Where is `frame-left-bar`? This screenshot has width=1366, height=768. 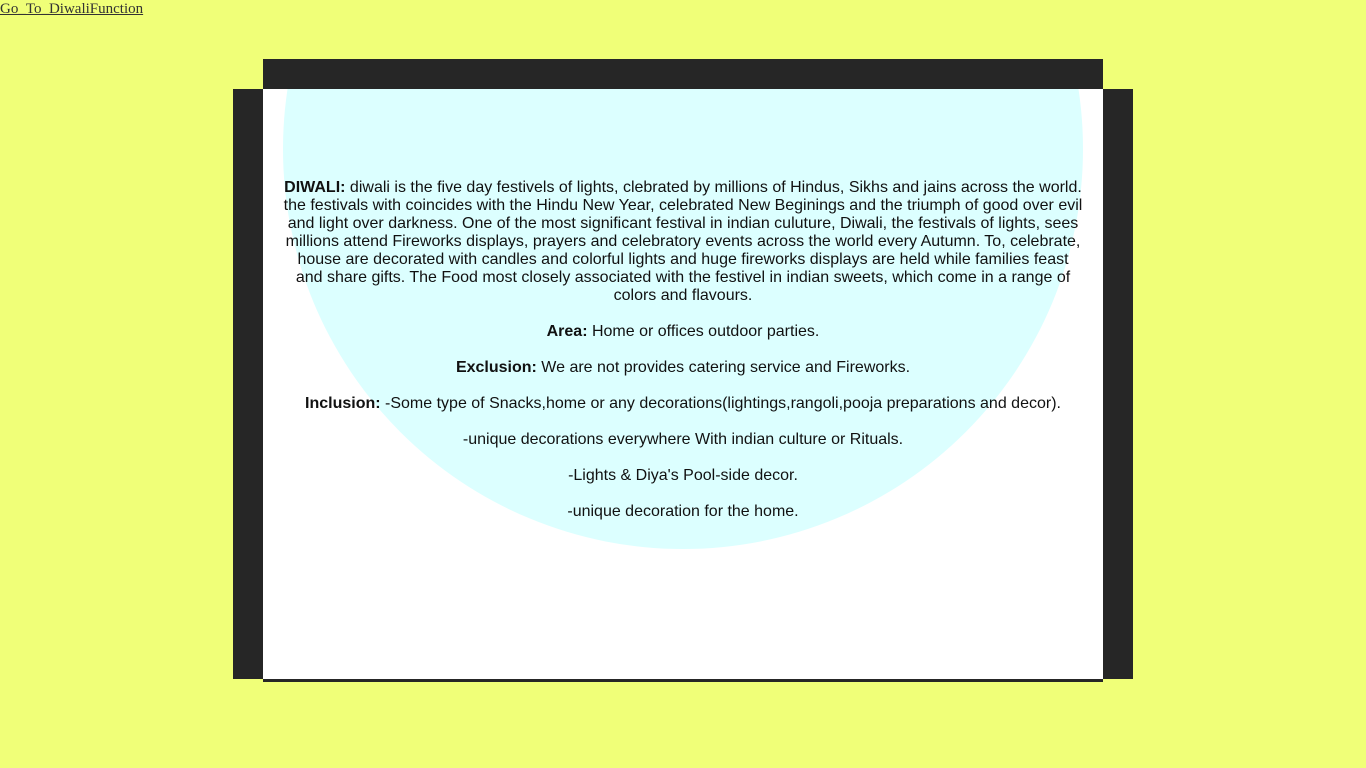
frame-left-bar is located at coordinates (248, 384).